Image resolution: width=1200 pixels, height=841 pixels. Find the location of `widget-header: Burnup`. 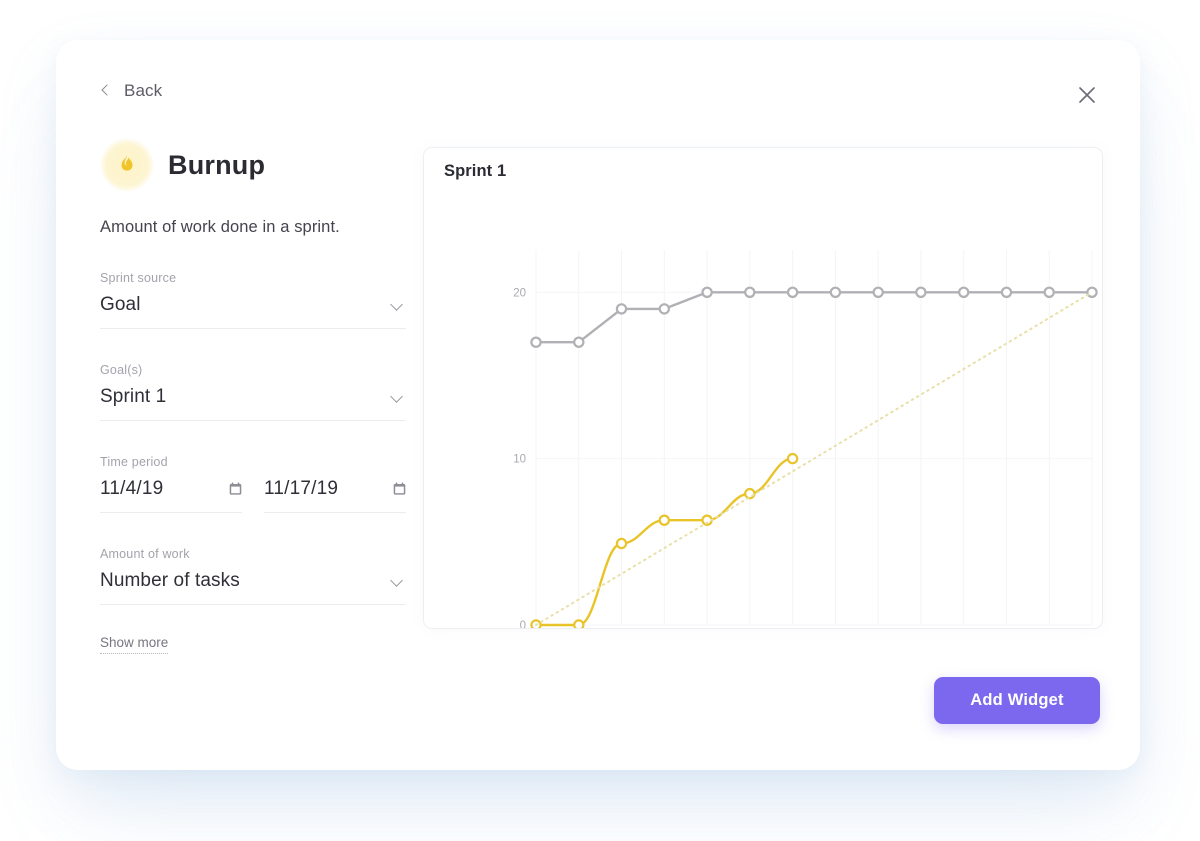

widget-header: Burnup is located at coordinates (253, 165).